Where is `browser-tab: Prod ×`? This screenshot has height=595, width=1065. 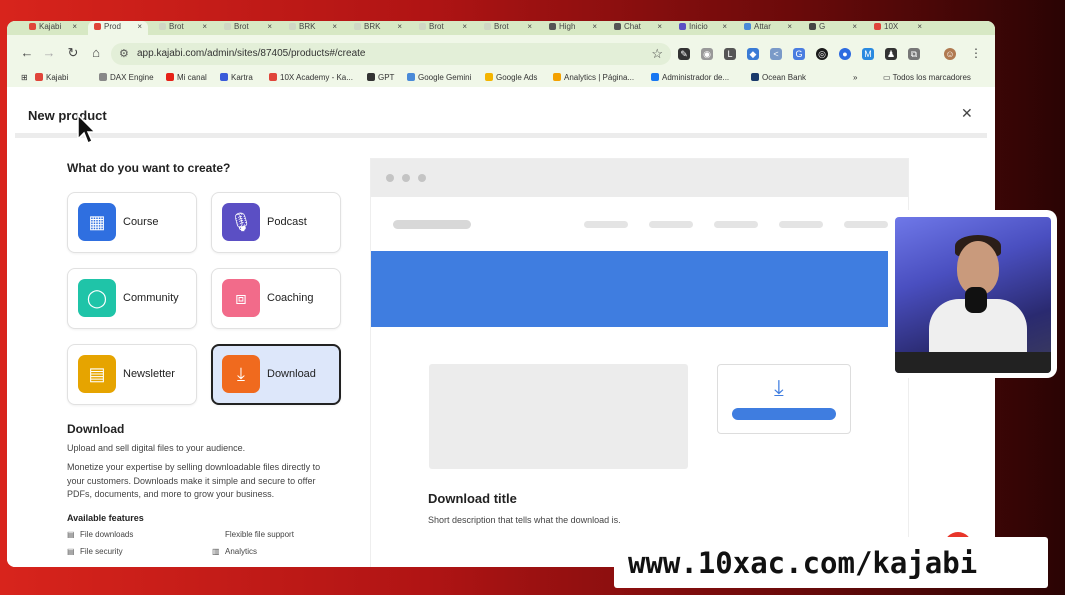 browser-tab: Prod × is located at coordinates (118, 28).